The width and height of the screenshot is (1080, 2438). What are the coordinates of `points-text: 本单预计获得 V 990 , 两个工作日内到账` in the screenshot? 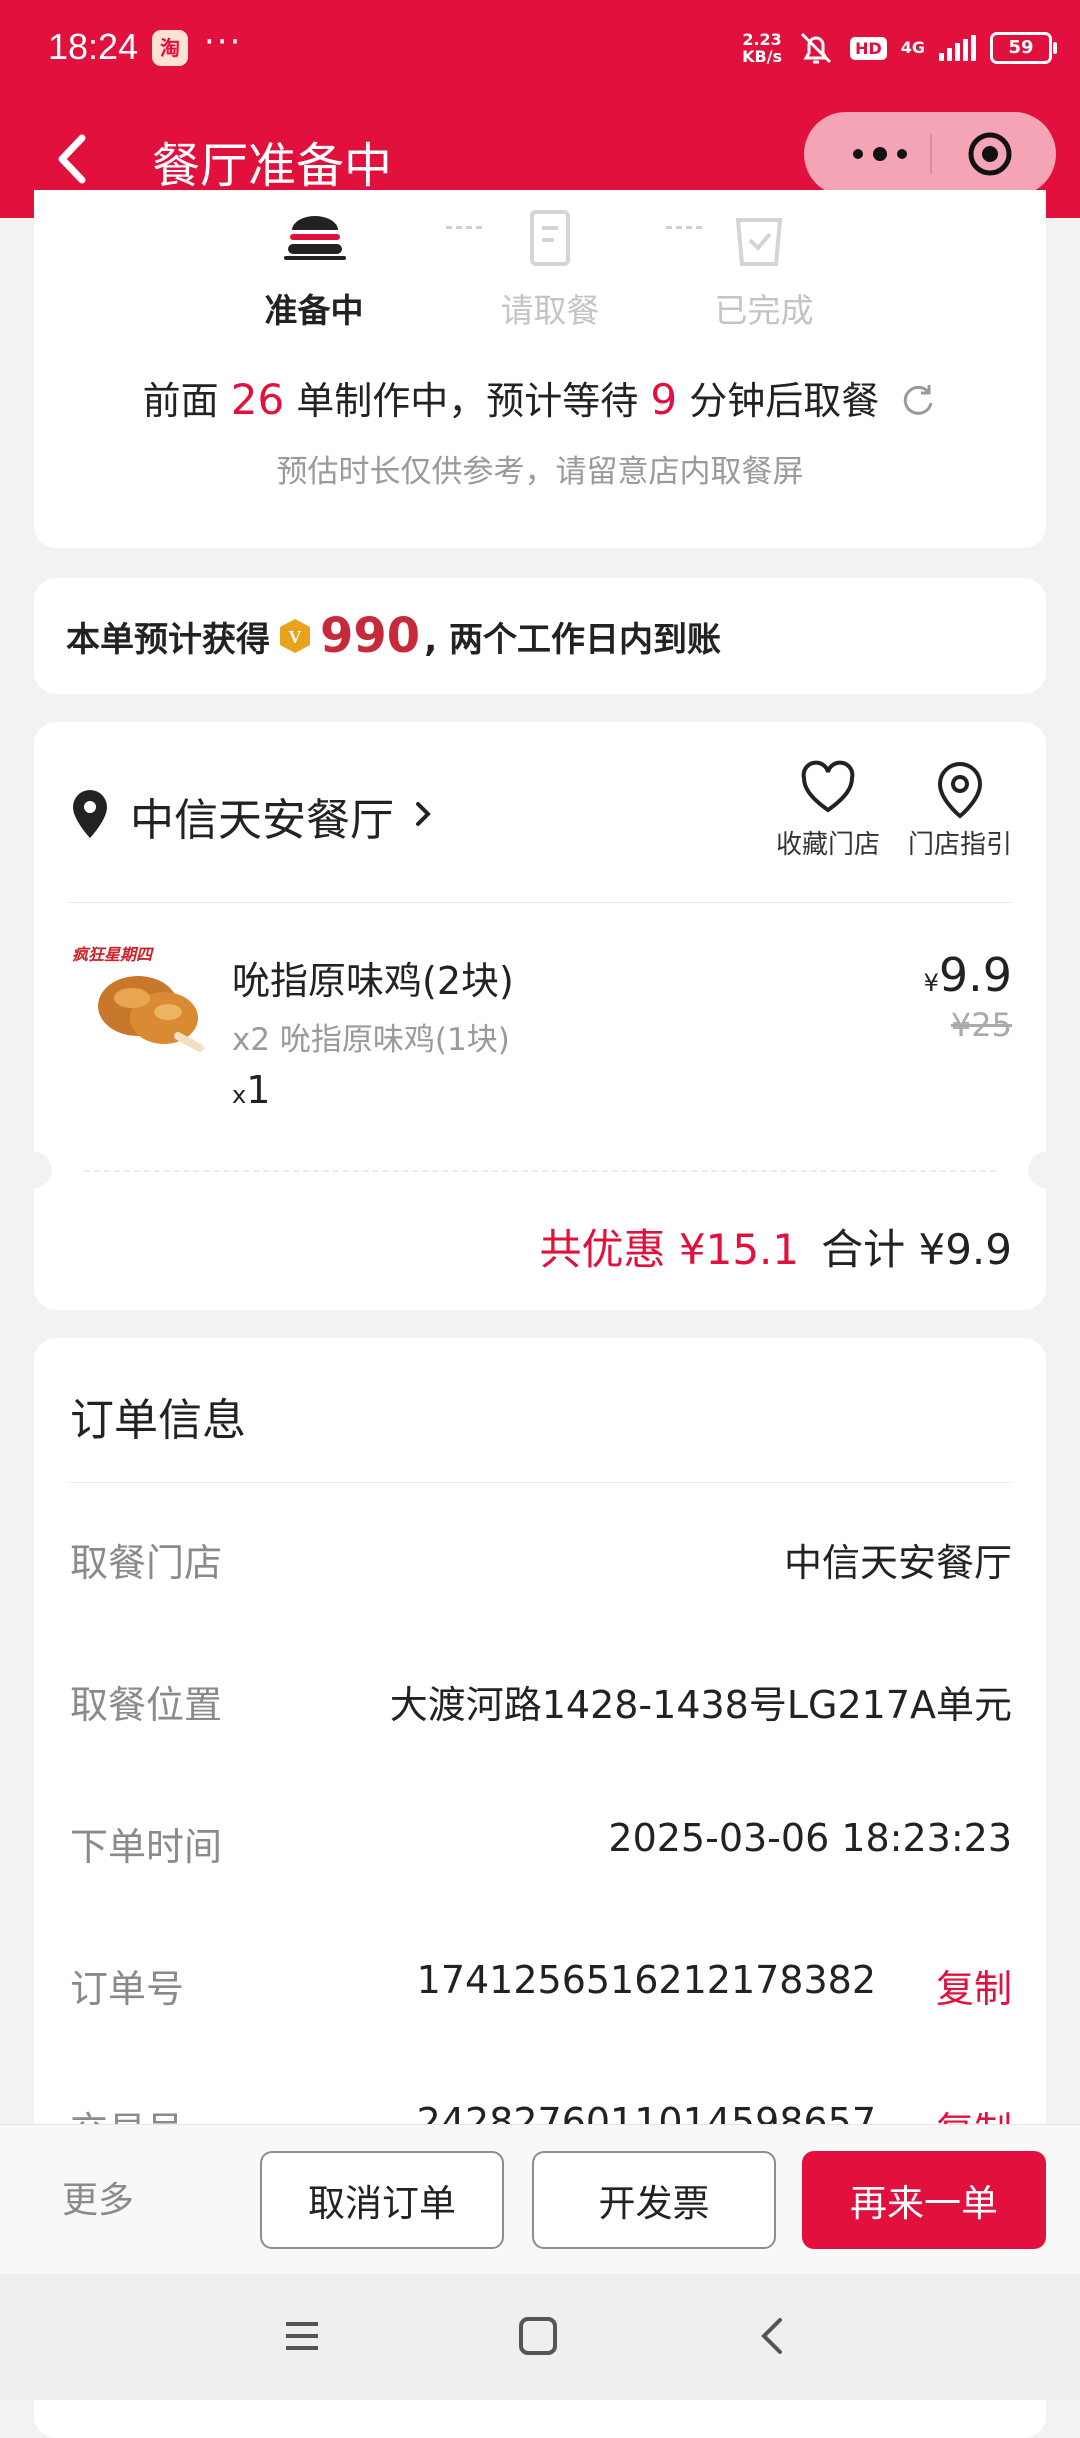 It's located at (393, 636).